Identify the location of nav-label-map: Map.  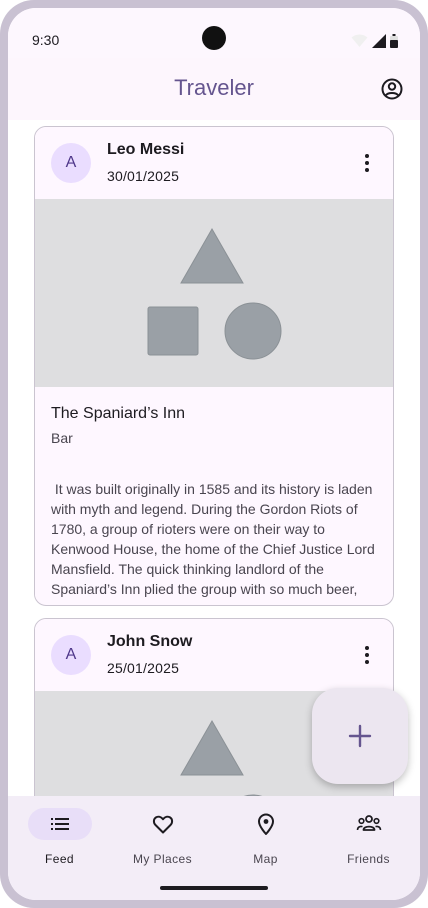
(265, 859).